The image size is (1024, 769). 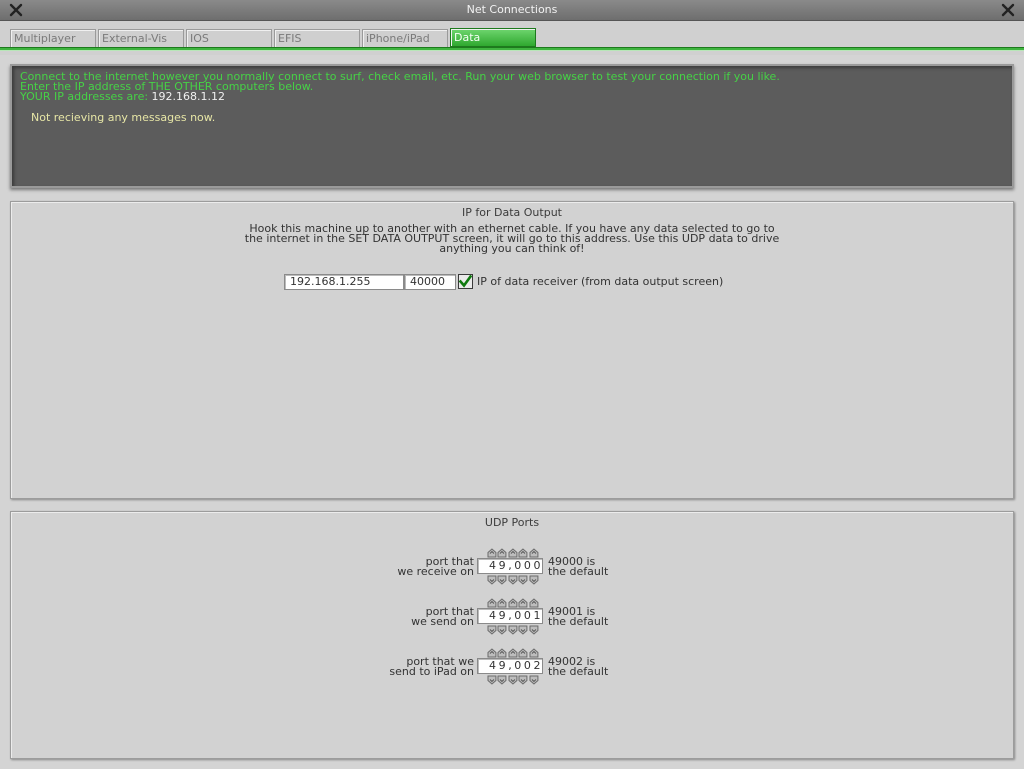 What do you see at coordinates (512, 248) in the screenshot?
I see `desc-line: anything you can think of!` at bounding box center [512, 248].